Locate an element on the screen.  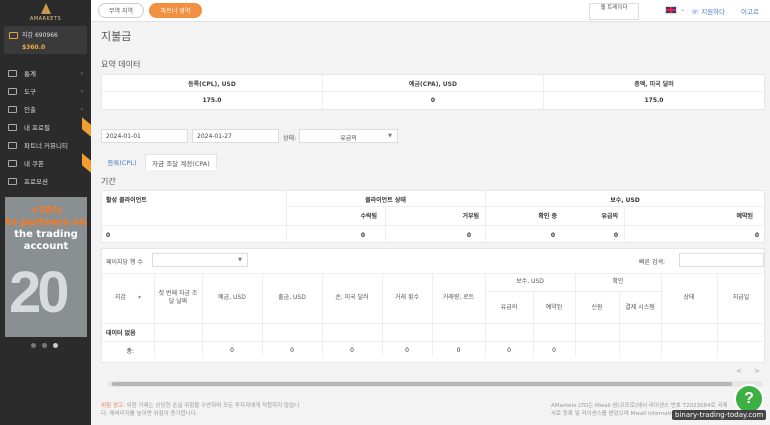
logo-text: AMARKETS is located at coordinates (45, 19).